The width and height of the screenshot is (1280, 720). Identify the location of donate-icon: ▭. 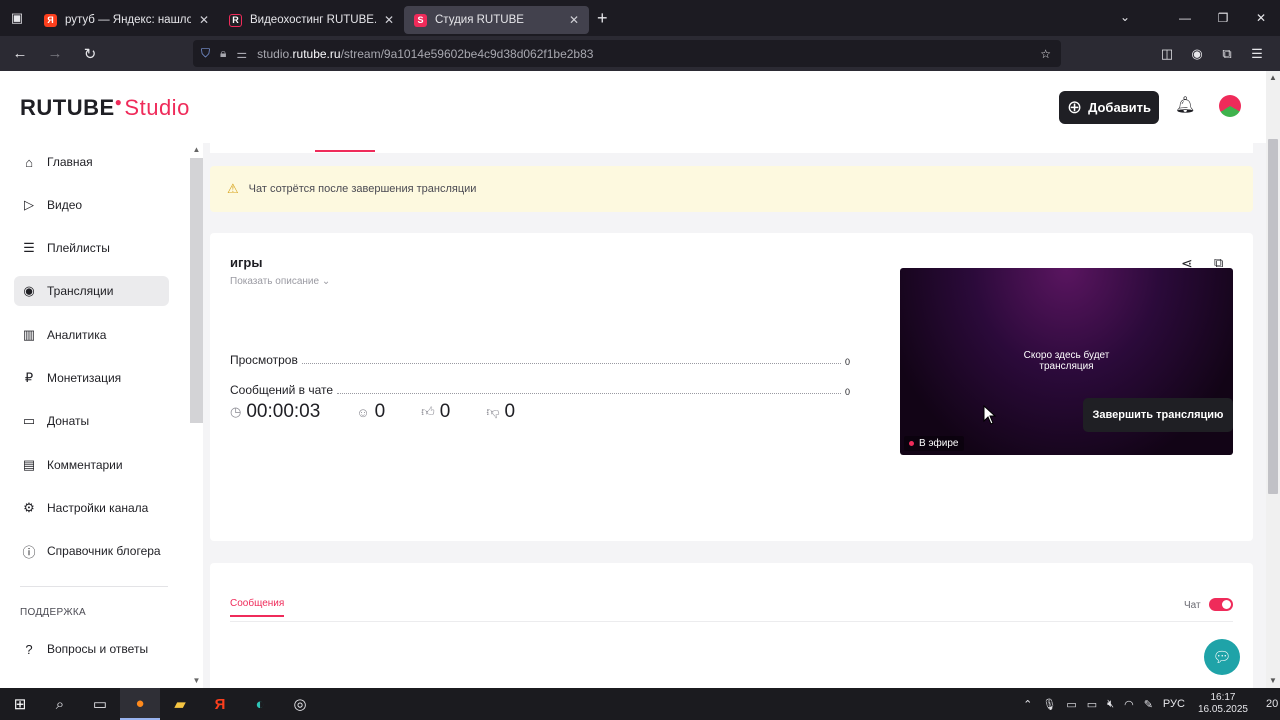
(29, 420).